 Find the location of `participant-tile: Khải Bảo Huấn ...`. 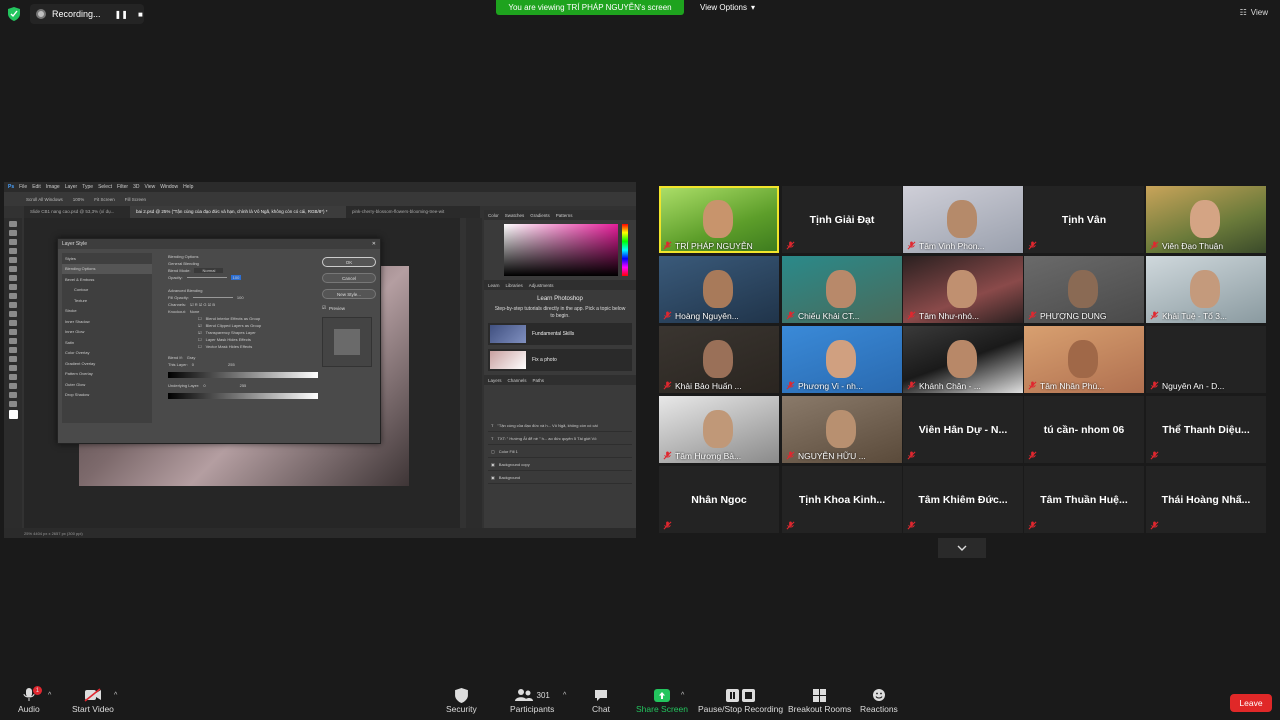

participant-tile: Khải Bảo Huấn ... is located at coordinates (719, 359).